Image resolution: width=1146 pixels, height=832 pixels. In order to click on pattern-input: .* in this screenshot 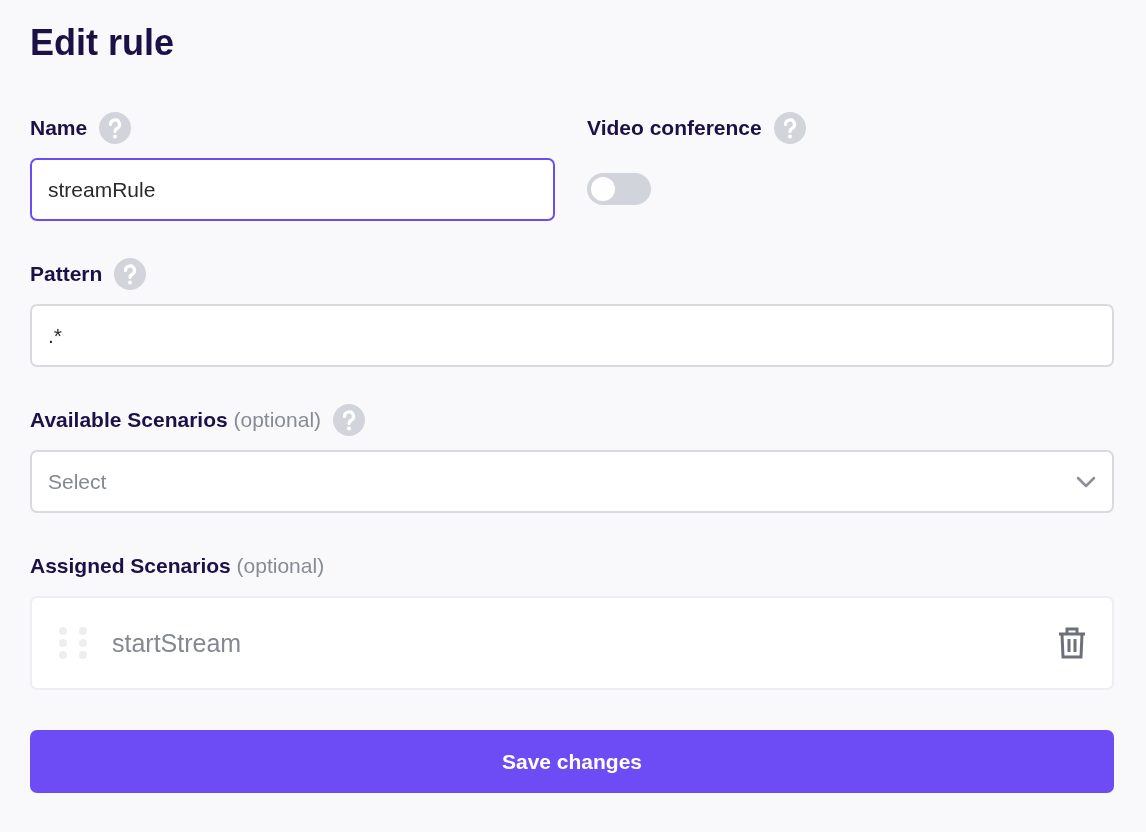, I will do `click(572, 335)`.